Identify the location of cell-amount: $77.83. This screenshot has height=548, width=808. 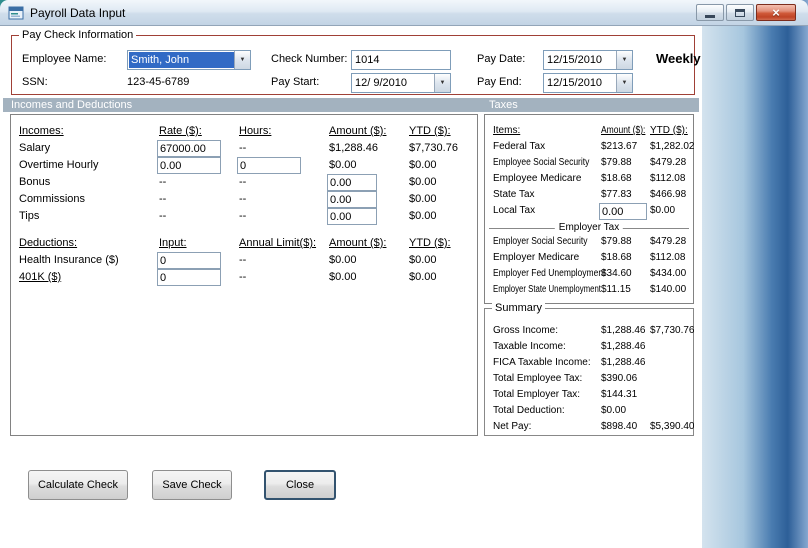
(616, 194).